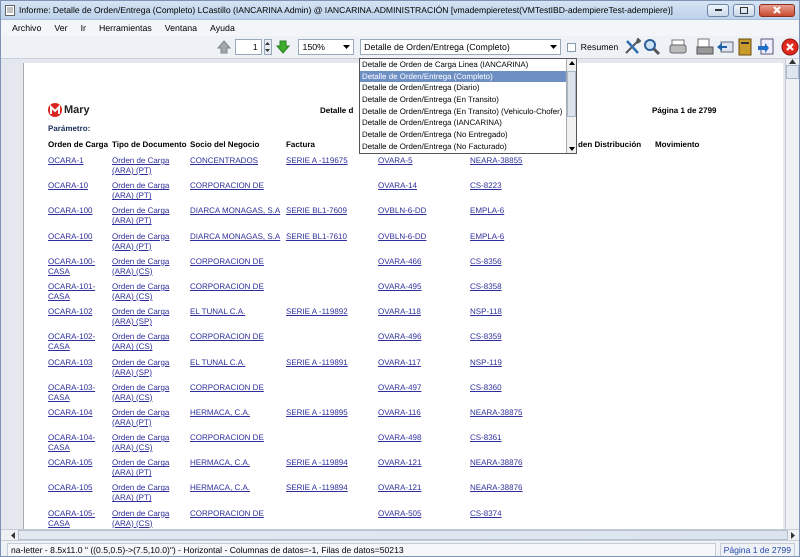 The image size is (800, 557). What do you see at coordinates (224, 28) in the screenshot?
I see `menu-item: Ayuda` at bounding box center [224, 28].